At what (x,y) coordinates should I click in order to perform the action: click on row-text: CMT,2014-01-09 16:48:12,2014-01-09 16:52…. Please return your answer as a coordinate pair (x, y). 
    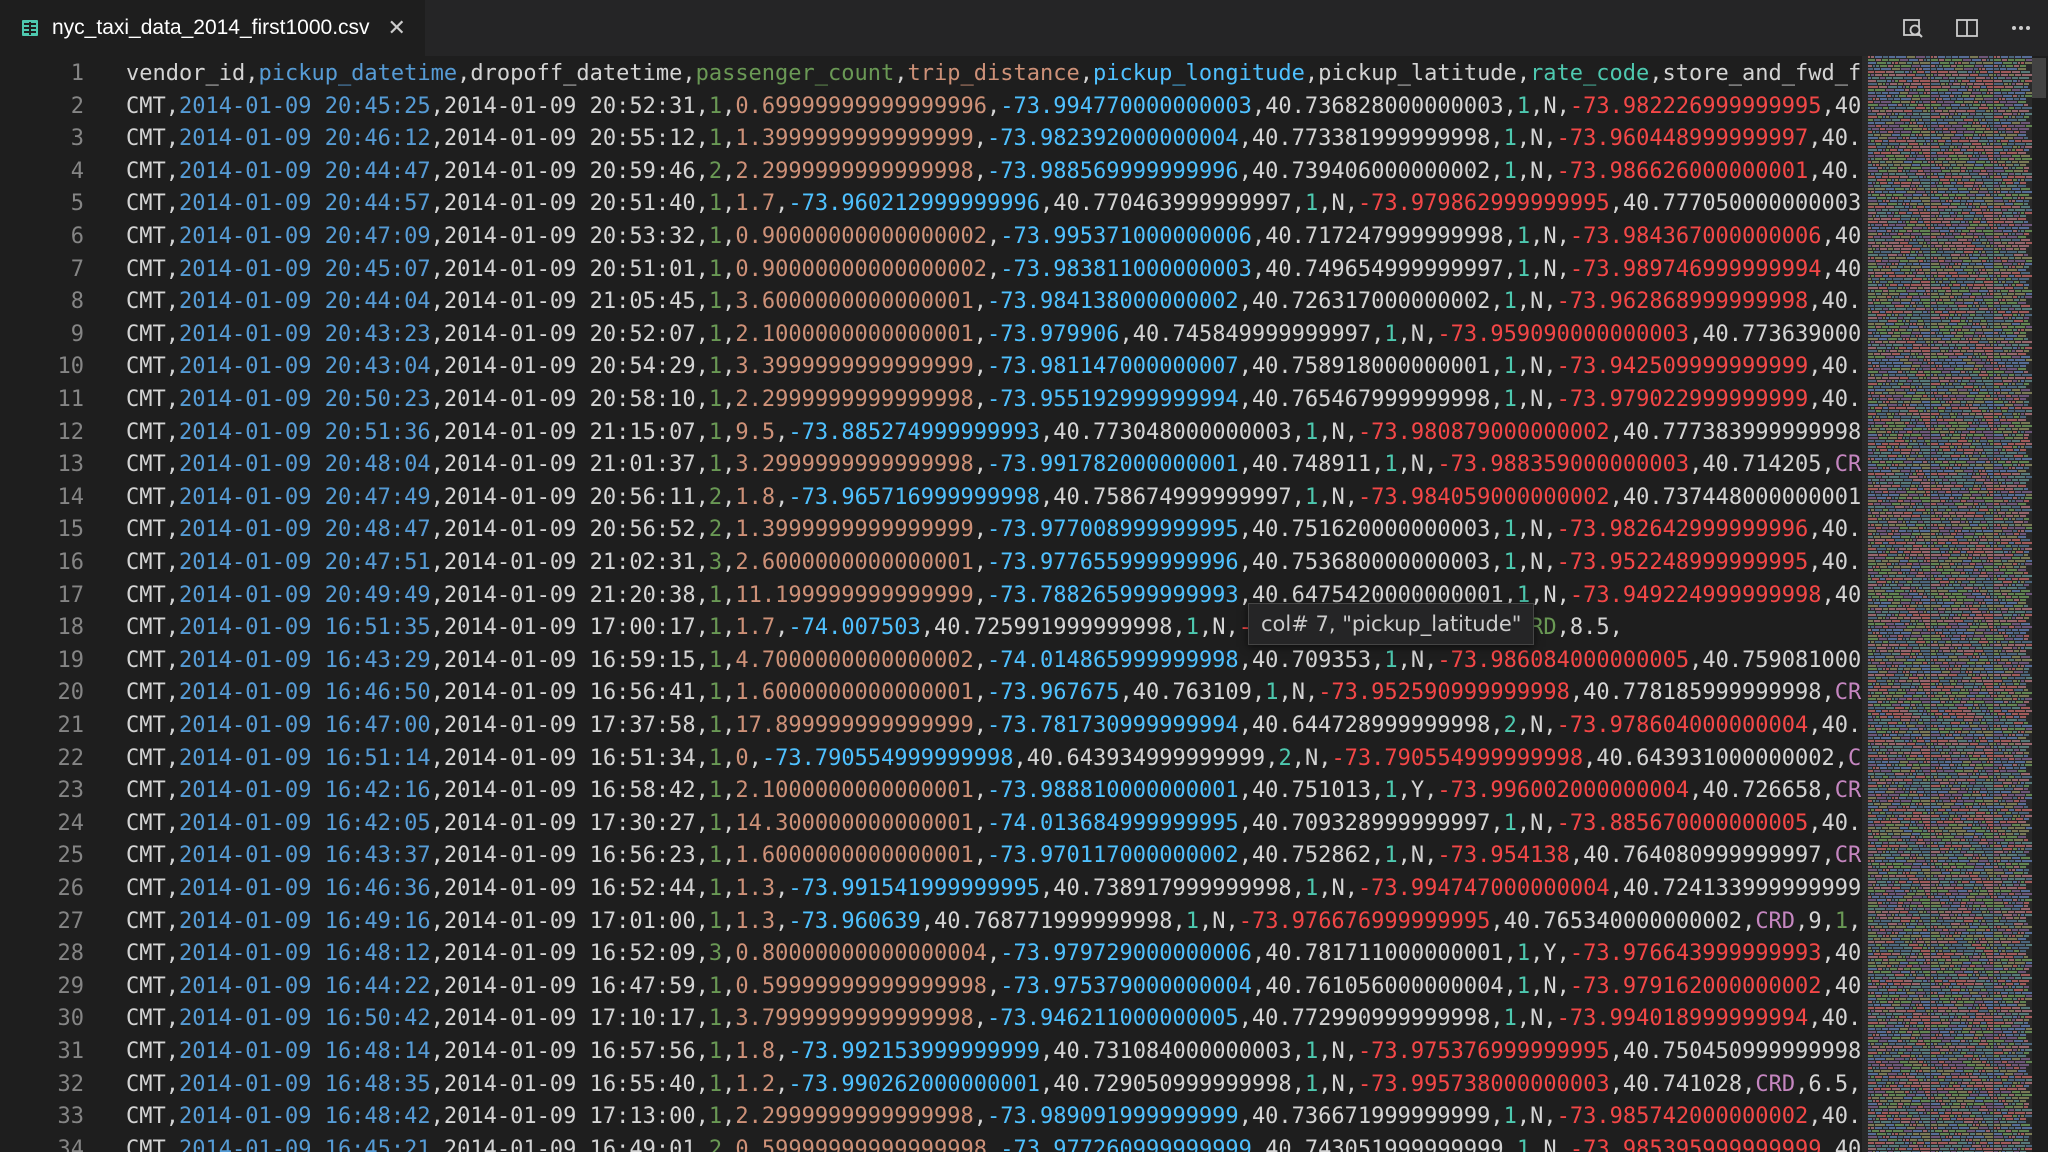
    Looking at the image, I should click on (993, 954).